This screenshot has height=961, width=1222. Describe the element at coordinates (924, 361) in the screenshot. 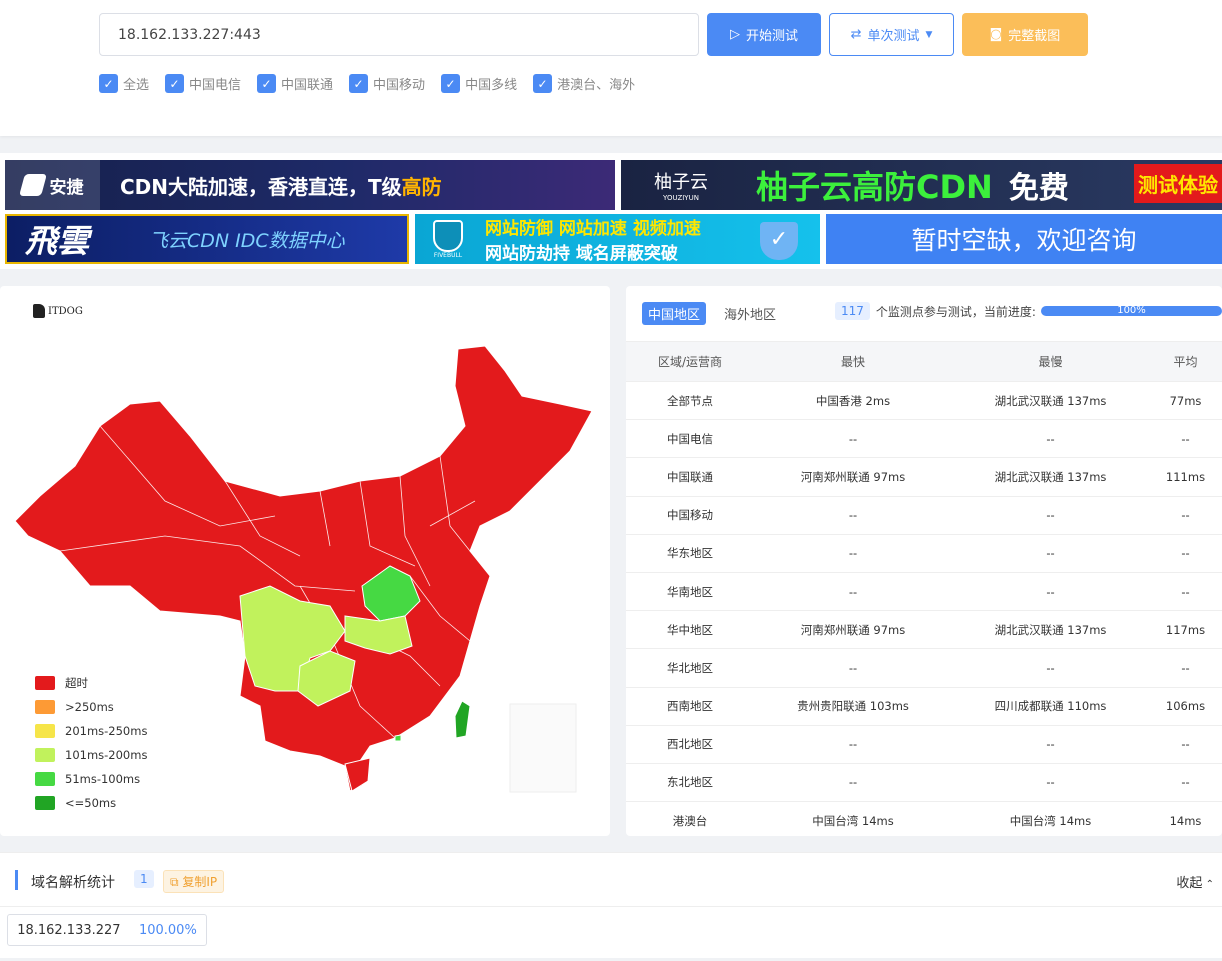

I see `table-header: 区域/运营商 最快 最慢 平均` at that location.